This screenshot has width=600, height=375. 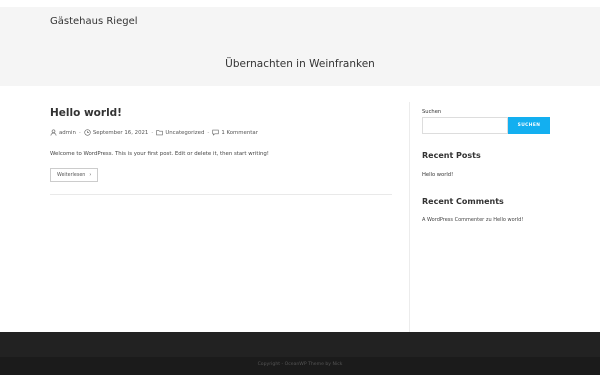 What do you see at coordinates (86, 113) in the screenshot?
I see `post-title-link: Hello world!` at bounding box center [86, 113].